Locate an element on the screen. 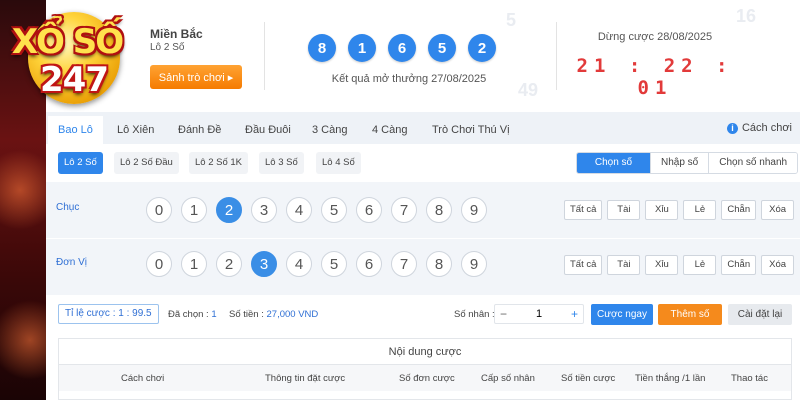 This screenshot has height=400, width=800. result-ball: 2 is located at coordinates (482, 48).